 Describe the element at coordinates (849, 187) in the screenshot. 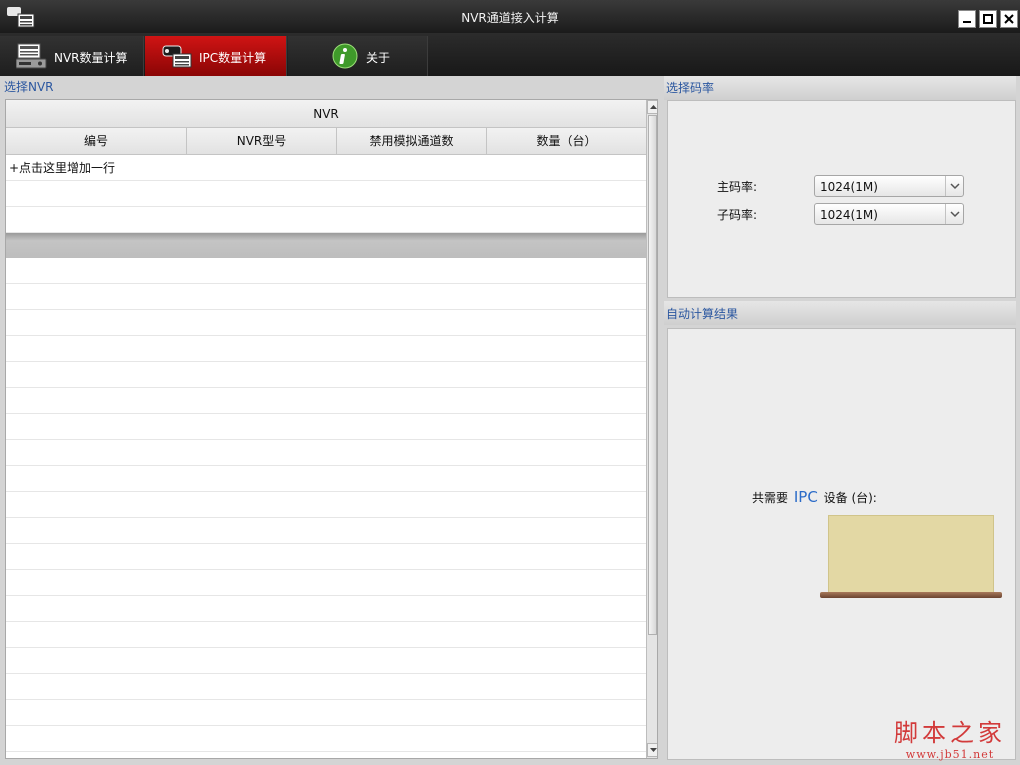

I see `main-bitrate-value: 1024(1M)` at that location.